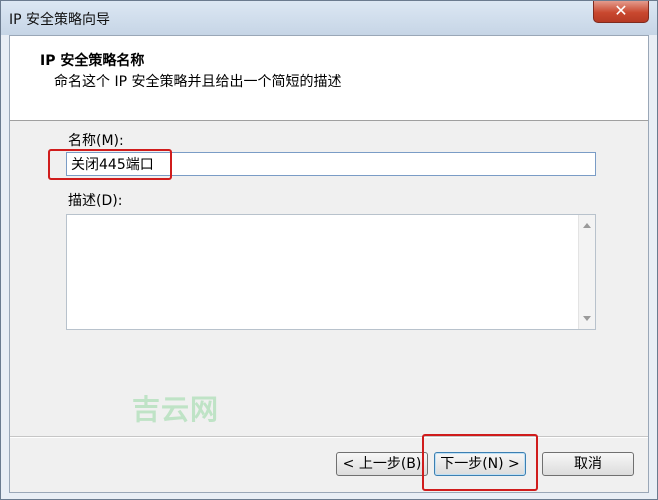 This screenshot has width=658, height=500. I want to click on name-label: 名称(M):, so click(96, 141).